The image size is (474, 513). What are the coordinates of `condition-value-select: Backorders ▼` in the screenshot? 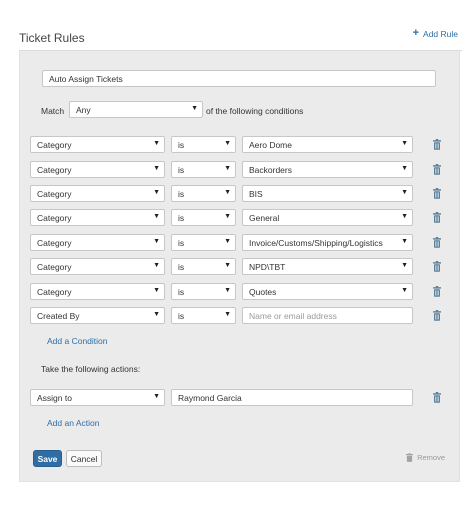 It's located at (327, 169).